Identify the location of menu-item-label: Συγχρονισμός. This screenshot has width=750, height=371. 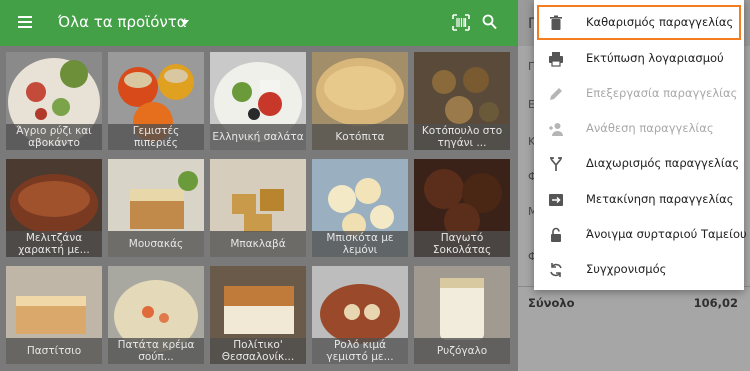
(626, 269).